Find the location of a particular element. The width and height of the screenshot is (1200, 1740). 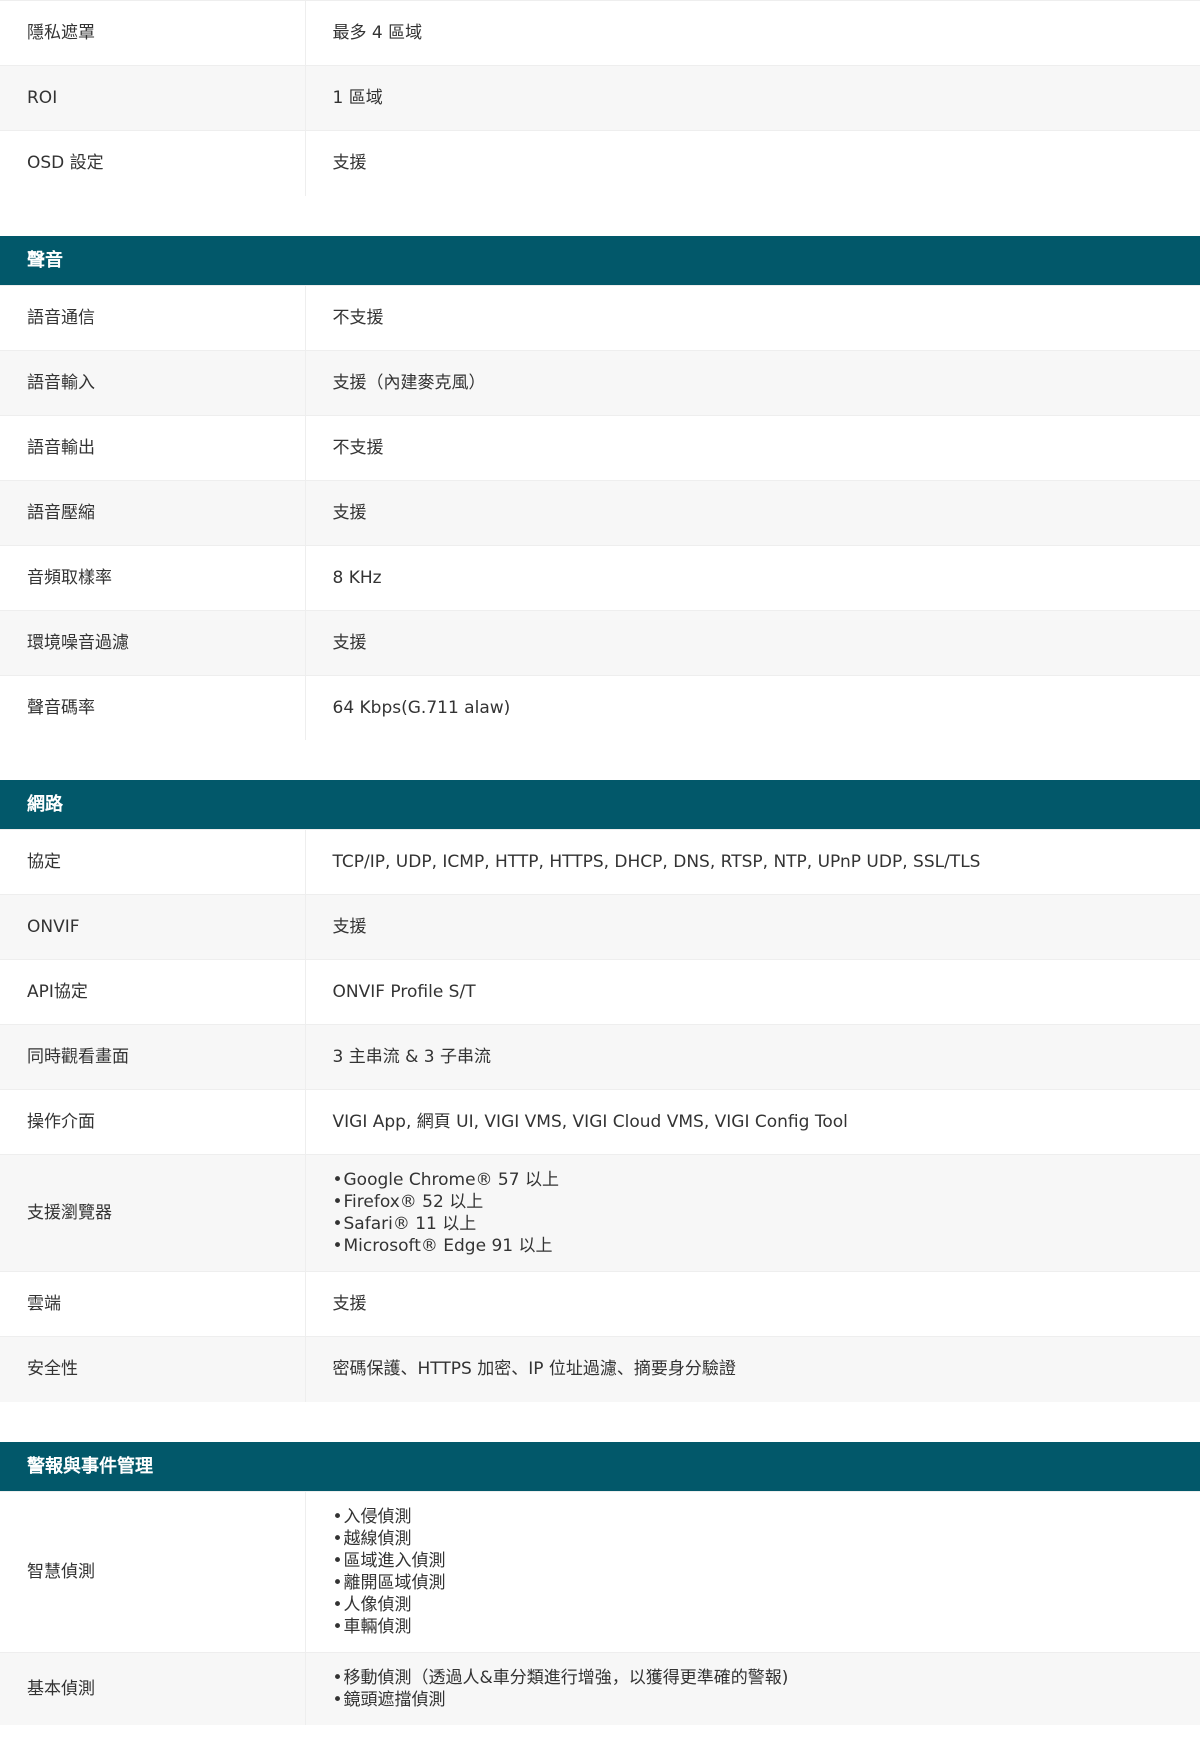

spec-value: 不支援 is located at coordinates (752, 447).